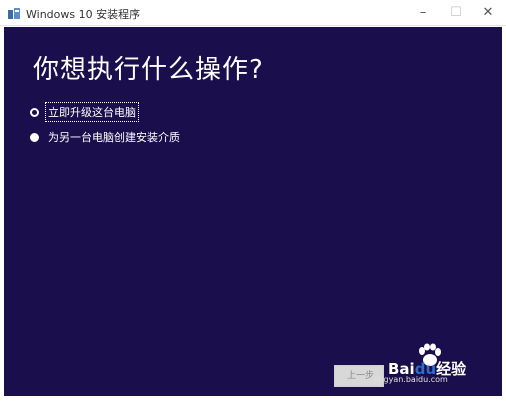 The width and height of the screenshot is (506, 401). Describe the element at coordinates (114, 137) in the screenshot. I see `option-label: 为另一台电脑创建安装介质` at that location.